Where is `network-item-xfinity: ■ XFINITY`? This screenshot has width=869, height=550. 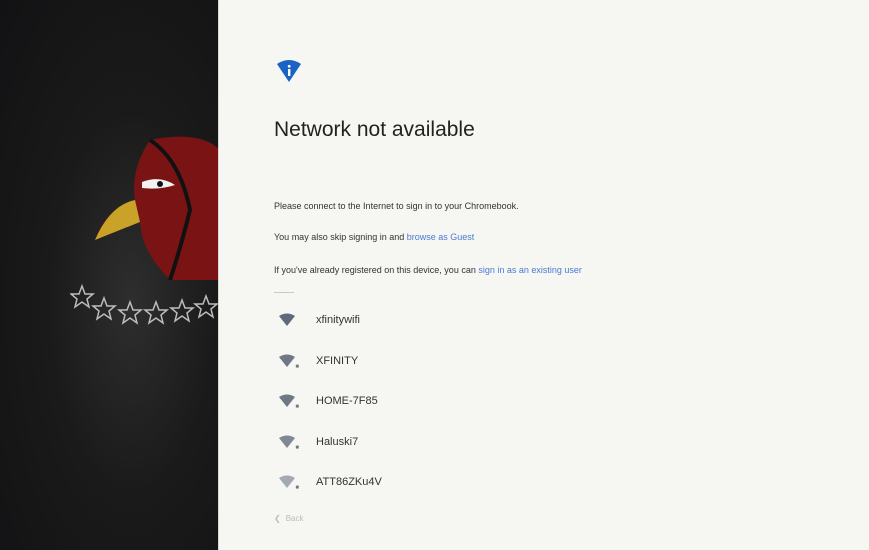
network-item-xfinity: ■ XFINITY is located at coordinates (484, 361).